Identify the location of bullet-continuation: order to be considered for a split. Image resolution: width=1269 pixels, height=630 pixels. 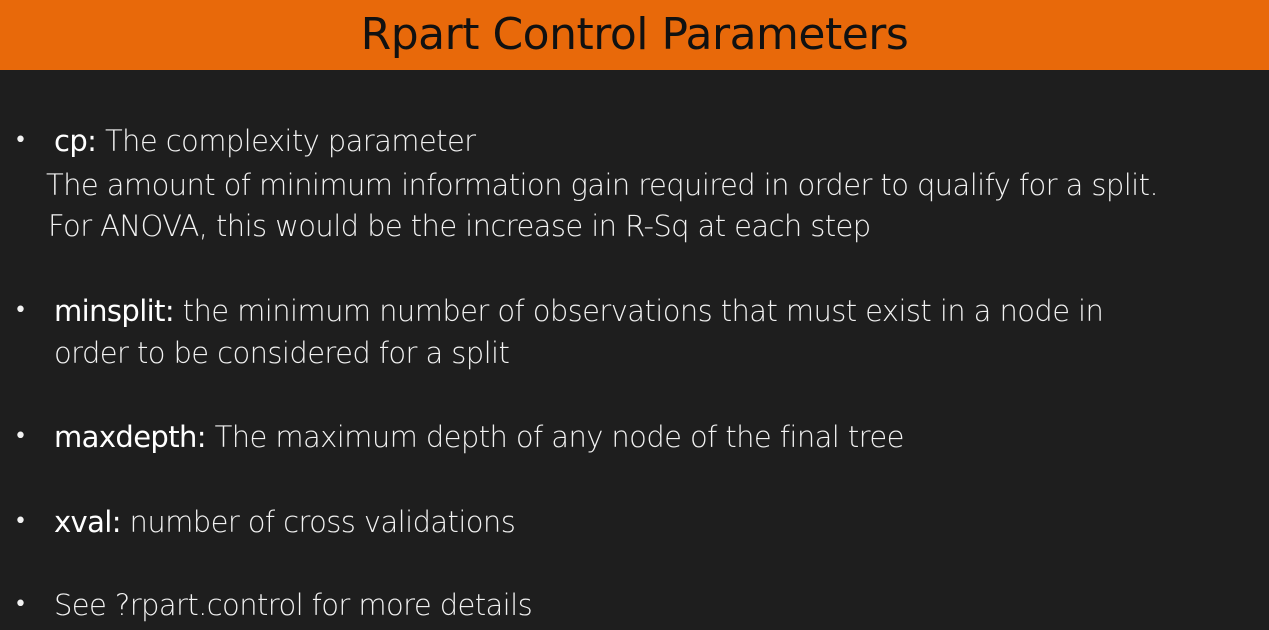
(282, 353).